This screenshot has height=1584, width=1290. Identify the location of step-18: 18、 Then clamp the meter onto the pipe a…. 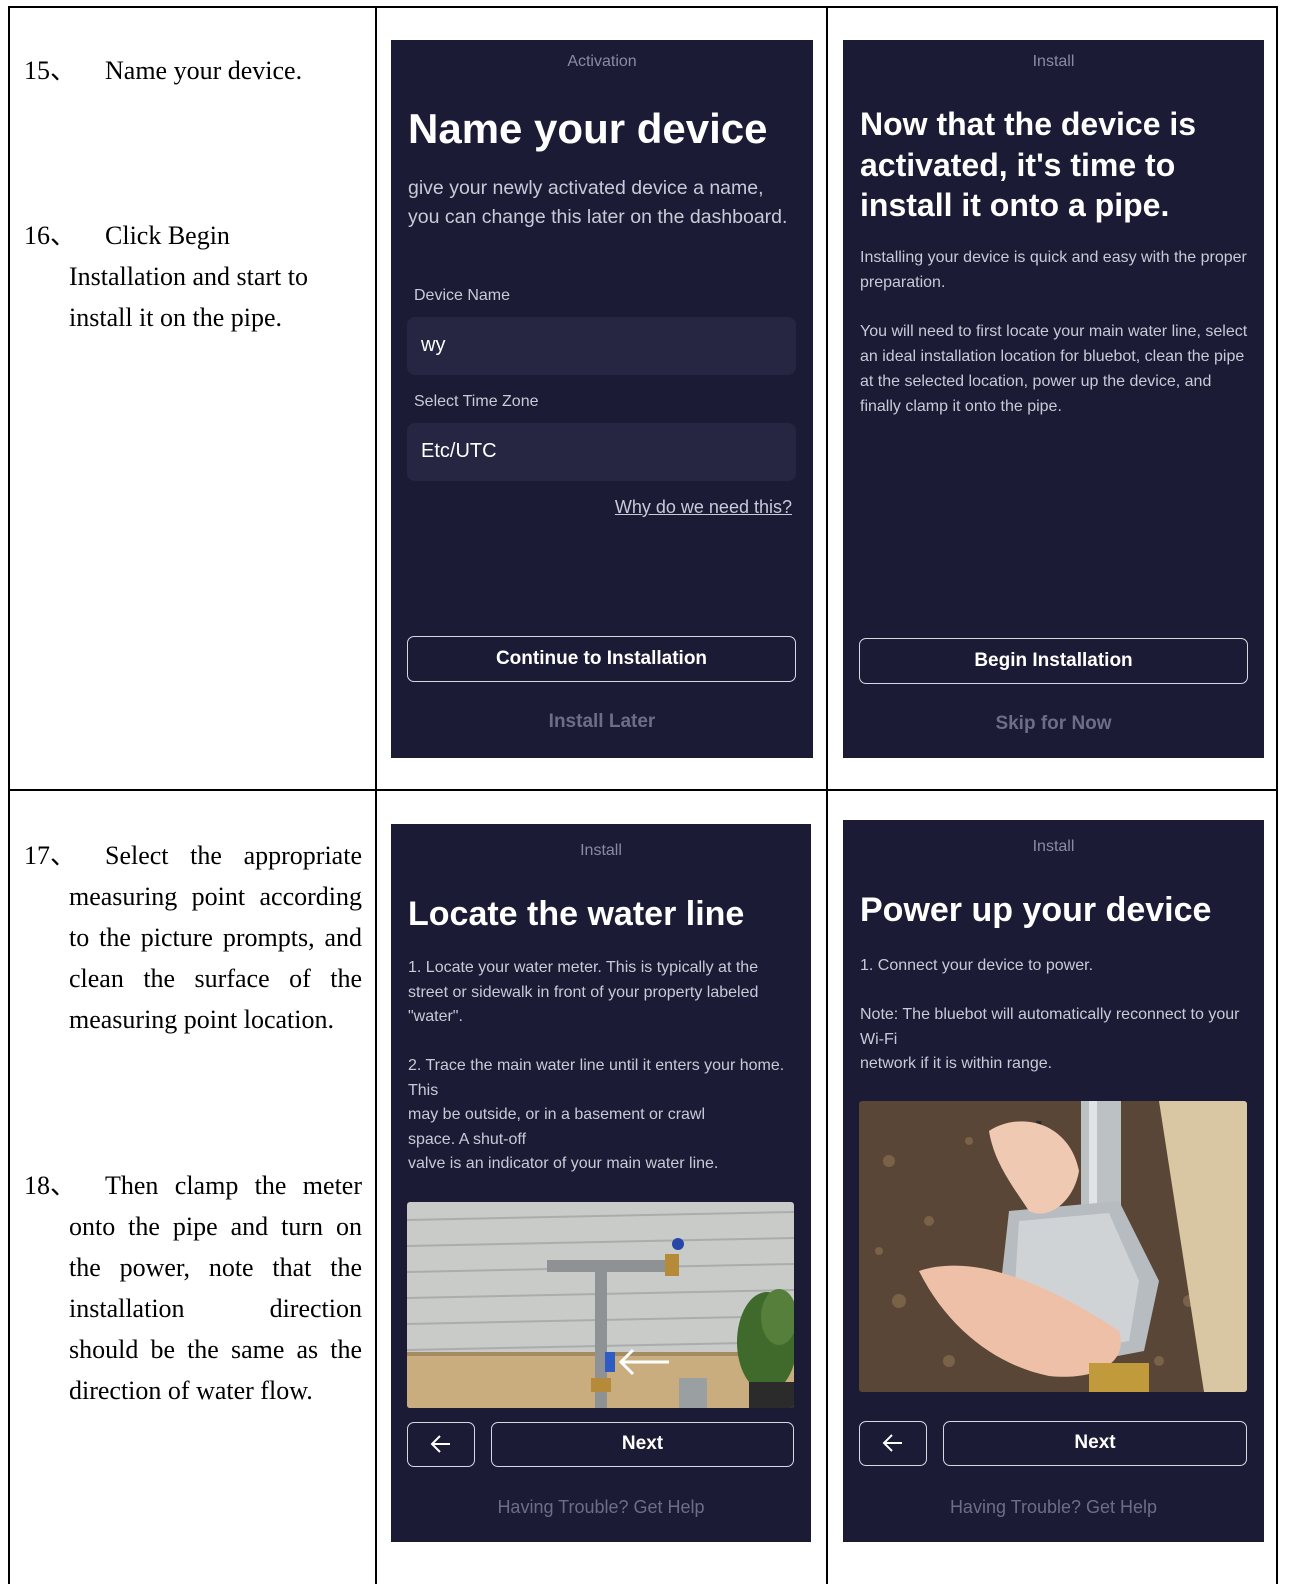
(193, 1288).